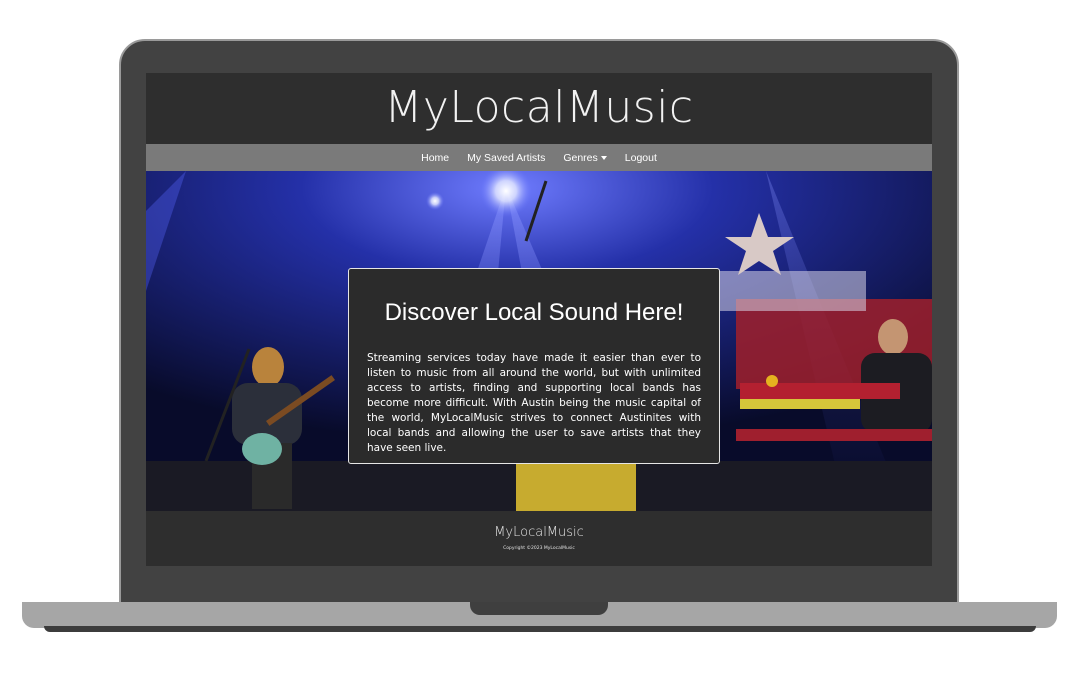  I want to click on nav-logout-link: Logout, so click(641, 158).